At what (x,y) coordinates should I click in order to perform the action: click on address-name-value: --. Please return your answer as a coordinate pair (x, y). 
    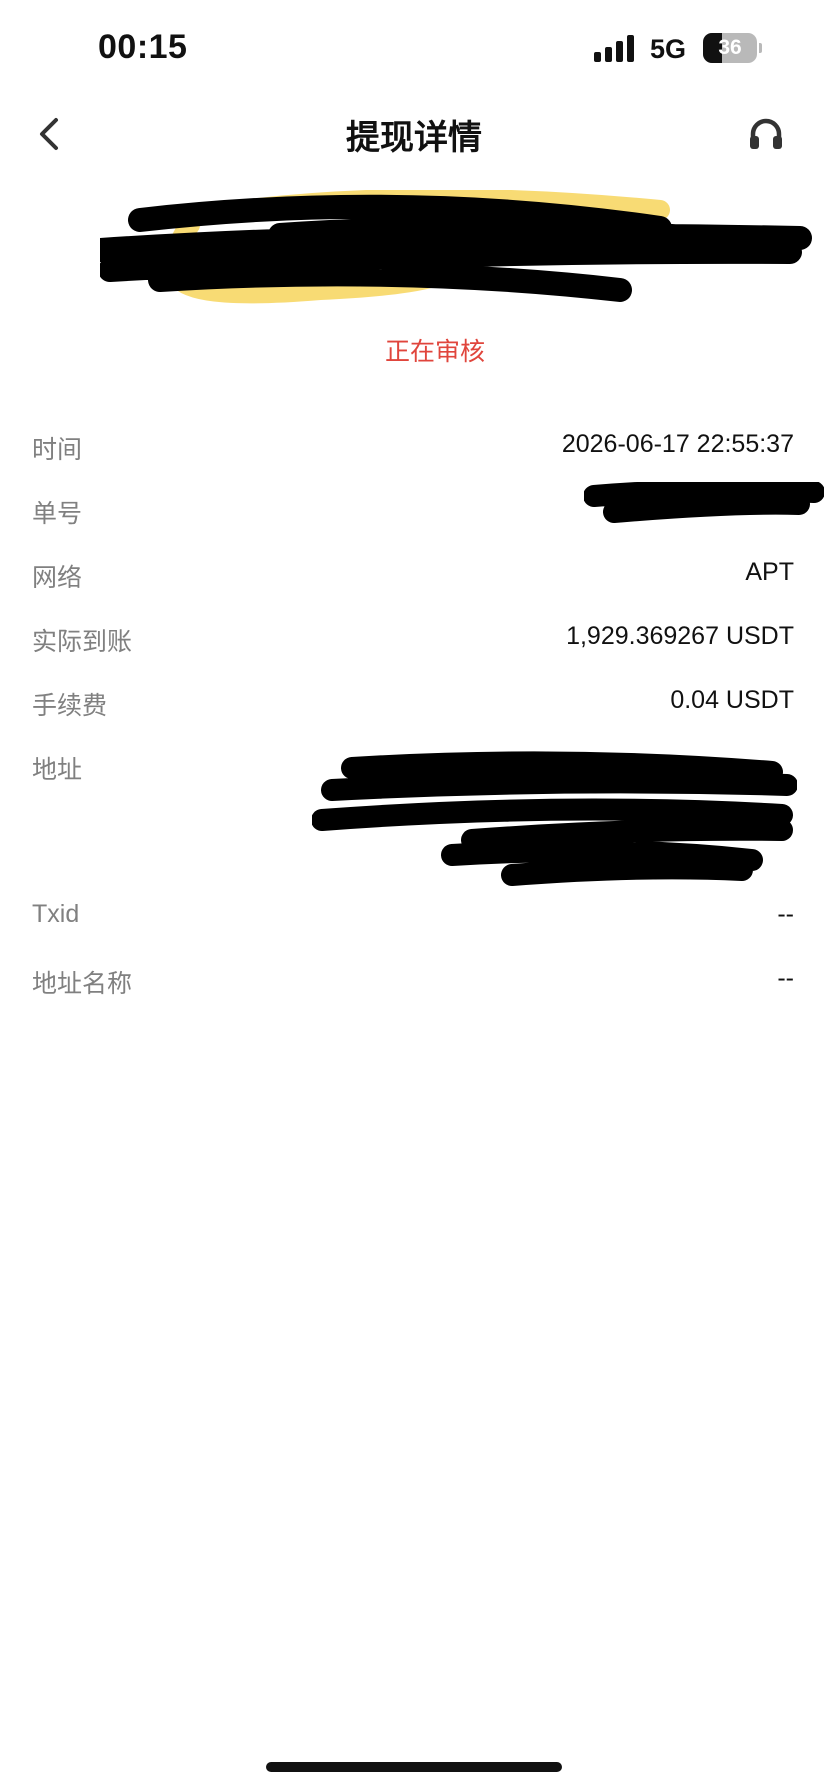
    Looking at the image, I should click on (785, 978).